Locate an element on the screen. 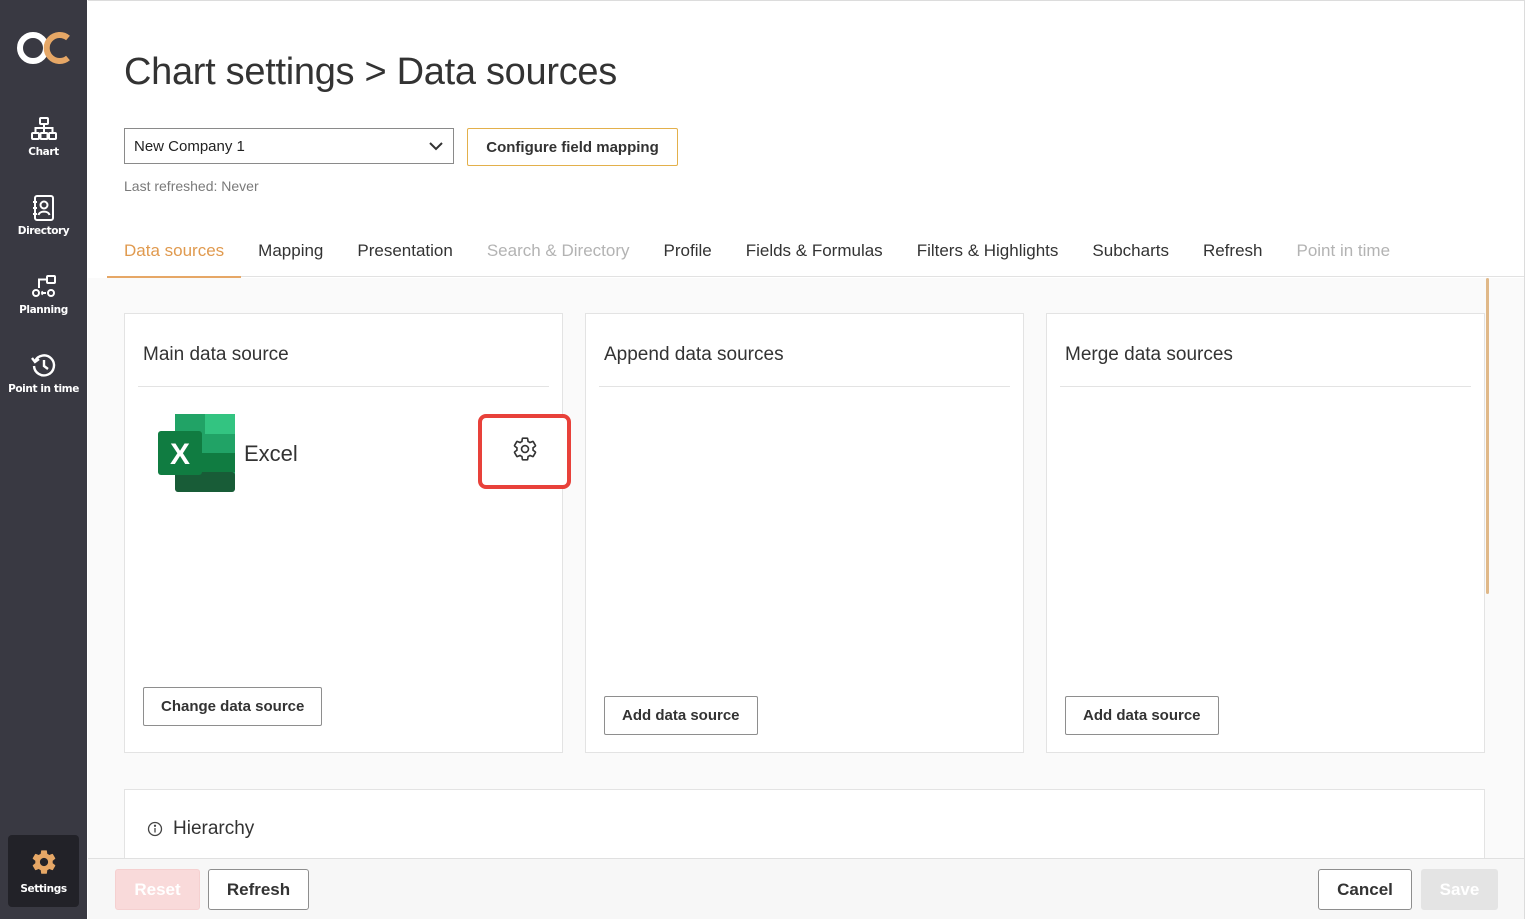 The height and width of the screenshot is (919, 1525). svg-text: X is located at coordinates (180, 454).